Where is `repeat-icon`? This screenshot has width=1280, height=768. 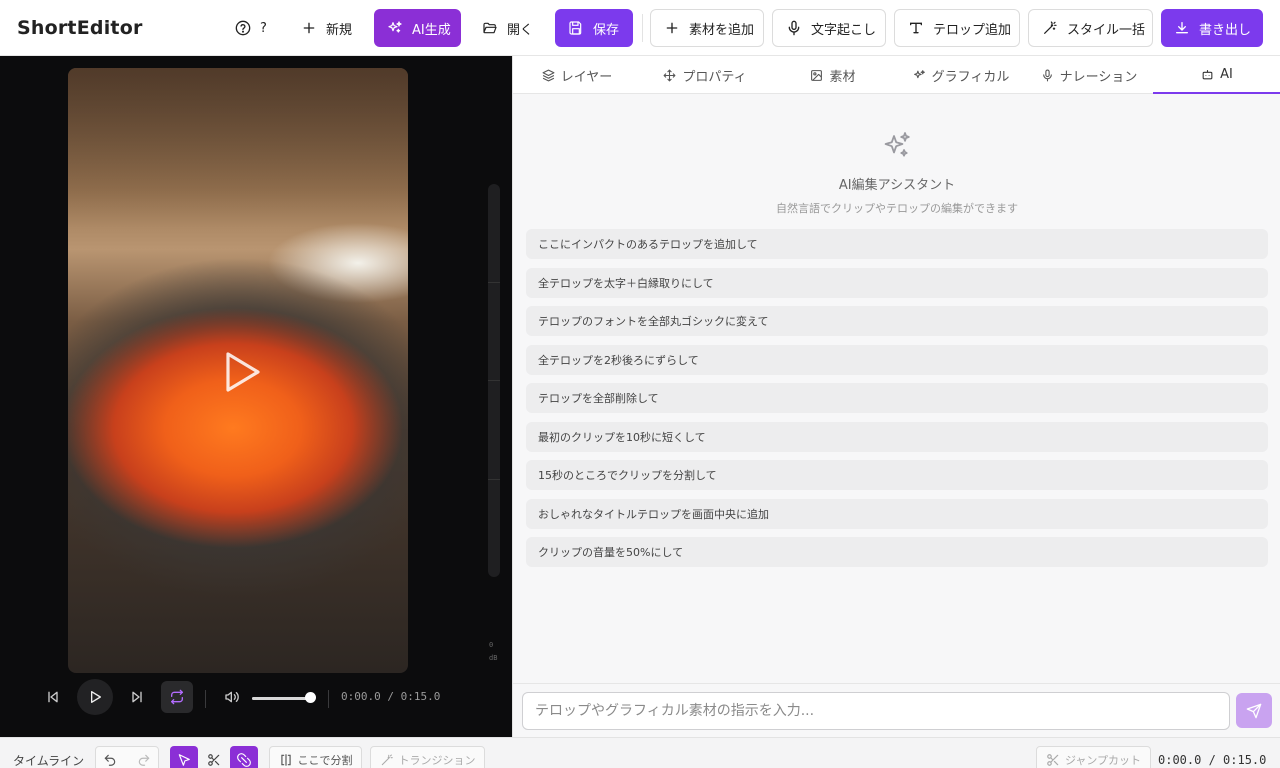
repeat-icon is located at coordinates (177, 697).